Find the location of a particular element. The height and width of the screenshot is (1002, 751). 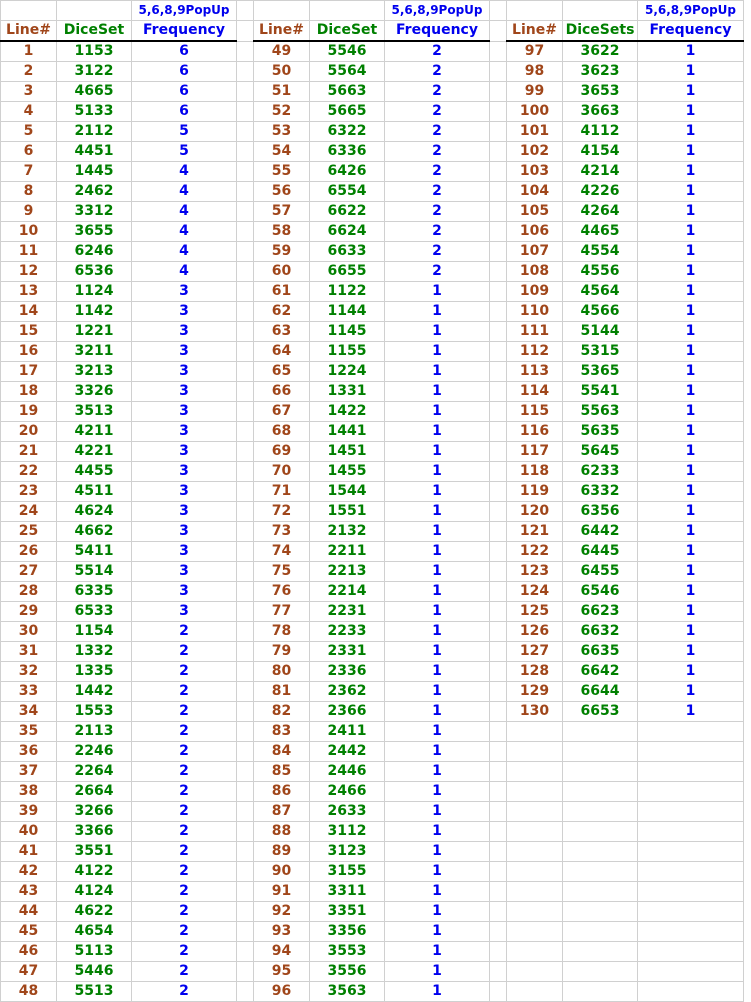

line-number-cell: 48 is located at coordinates (28, 991).